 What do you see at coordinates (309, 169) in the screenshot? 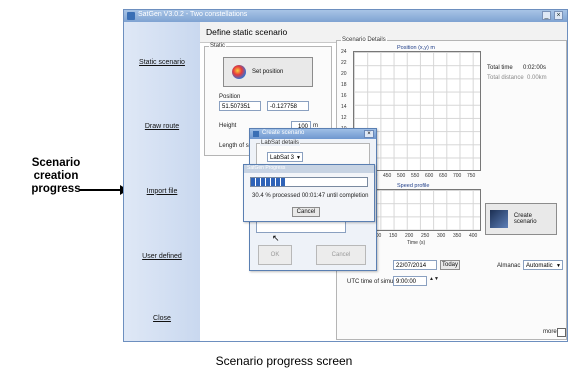
I see `progress-dialog-titlebar: SatGen Progress` at bounding box center [309, 169].